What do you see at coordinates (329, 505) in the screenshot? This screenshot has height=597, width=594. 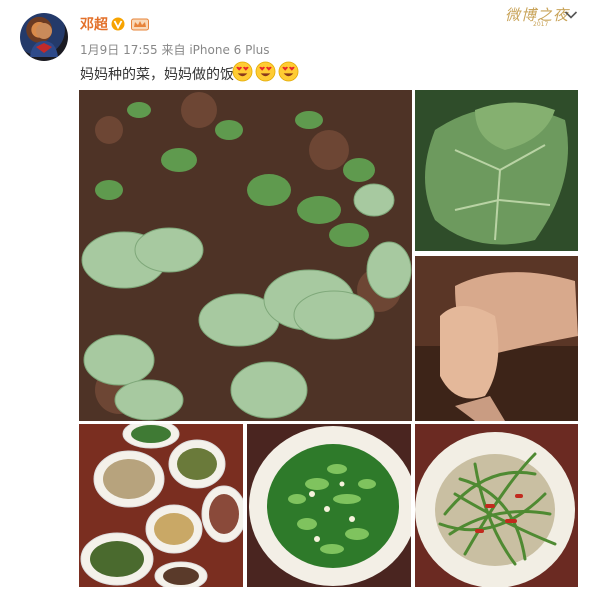 I see `photo-stir-fried-greens` at bounding box center [329, 505].